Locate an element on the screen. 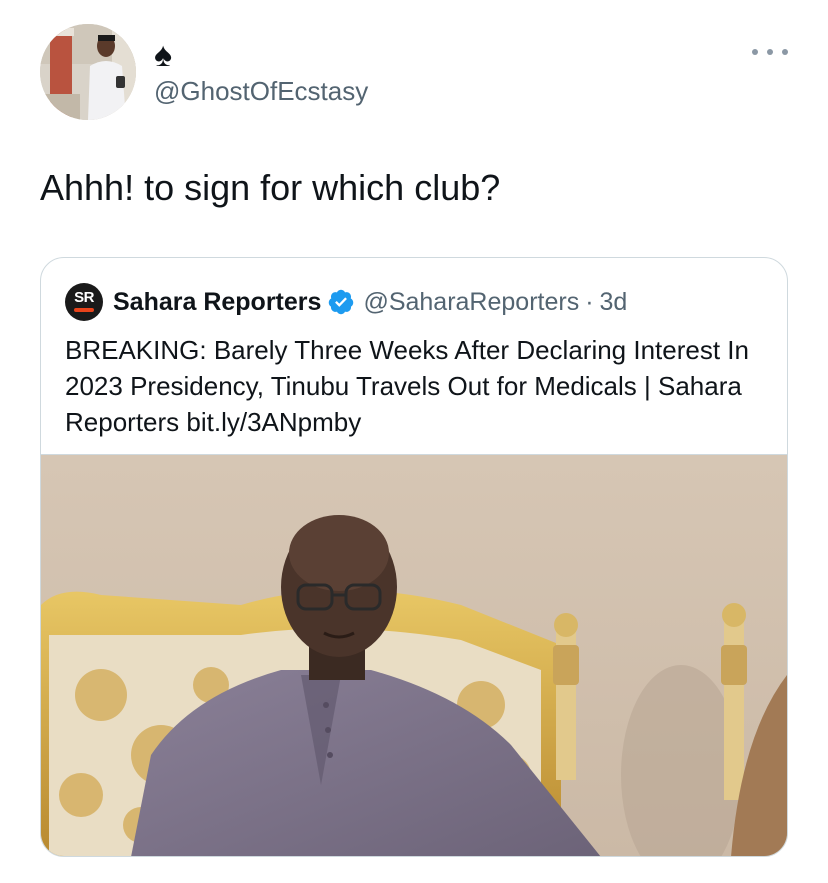  quoted-author-name: Sahara Reporters is located at coordinates (217, 302).